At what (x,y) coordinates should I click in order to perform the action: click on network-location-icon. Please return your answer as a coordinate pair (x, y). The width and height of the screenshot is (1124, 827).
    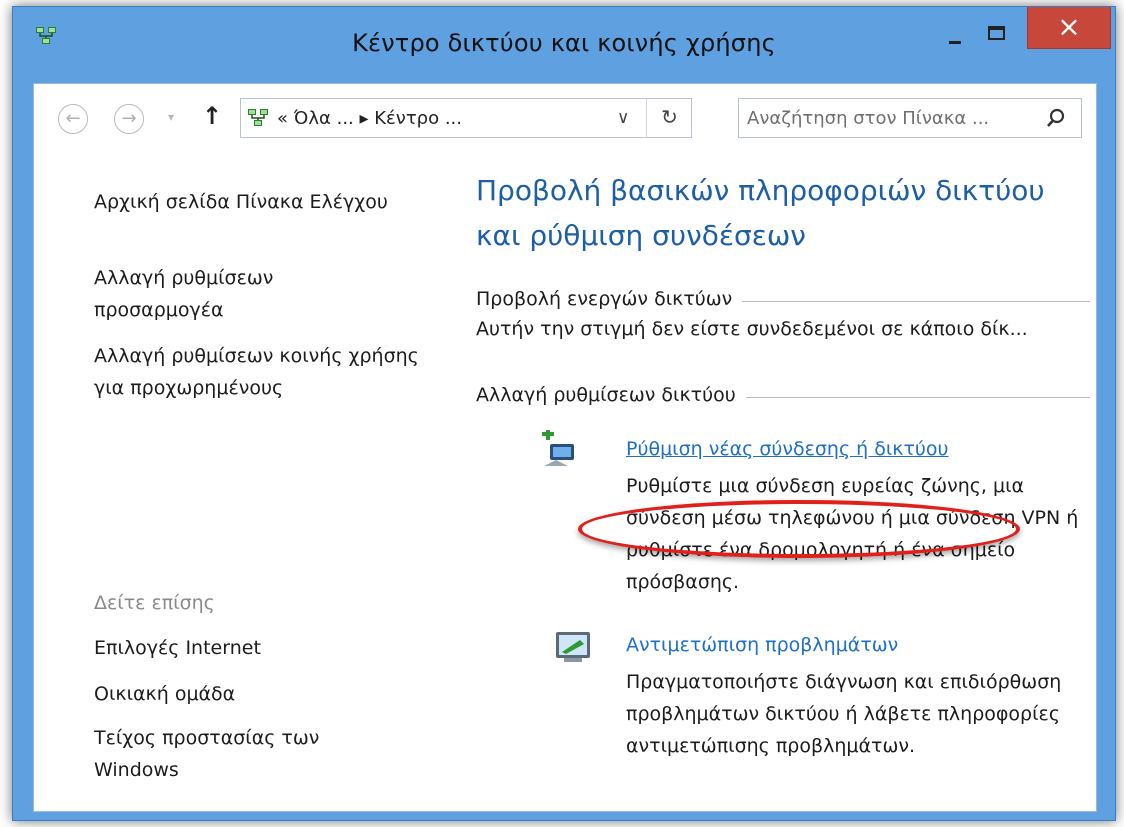
    Looking at the image, I should click on (258, 117).